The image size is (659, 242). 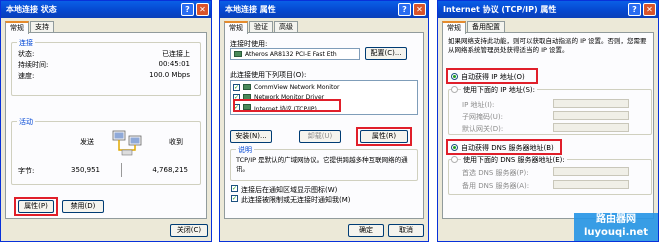 I want to click on description-text: TCP/IP 是默认的广域网协议。它提供跨越多种互联网络的通讯。, so click(x=322, y=164).